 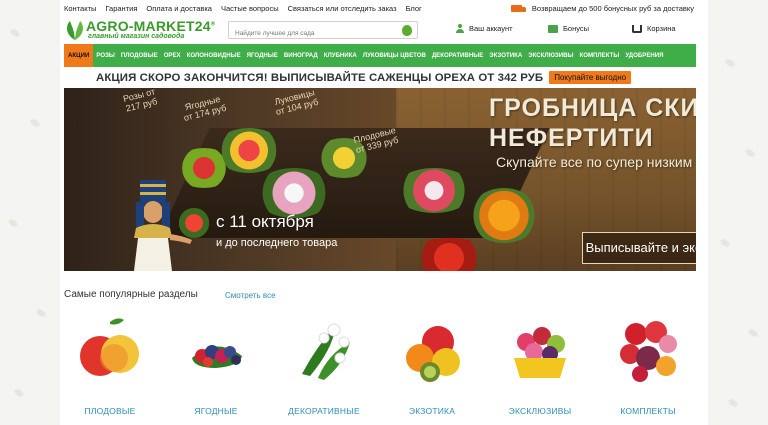 I want to click on category-label: ЭКСКЛЮЗИВЫ, so click(x=540, y=411).